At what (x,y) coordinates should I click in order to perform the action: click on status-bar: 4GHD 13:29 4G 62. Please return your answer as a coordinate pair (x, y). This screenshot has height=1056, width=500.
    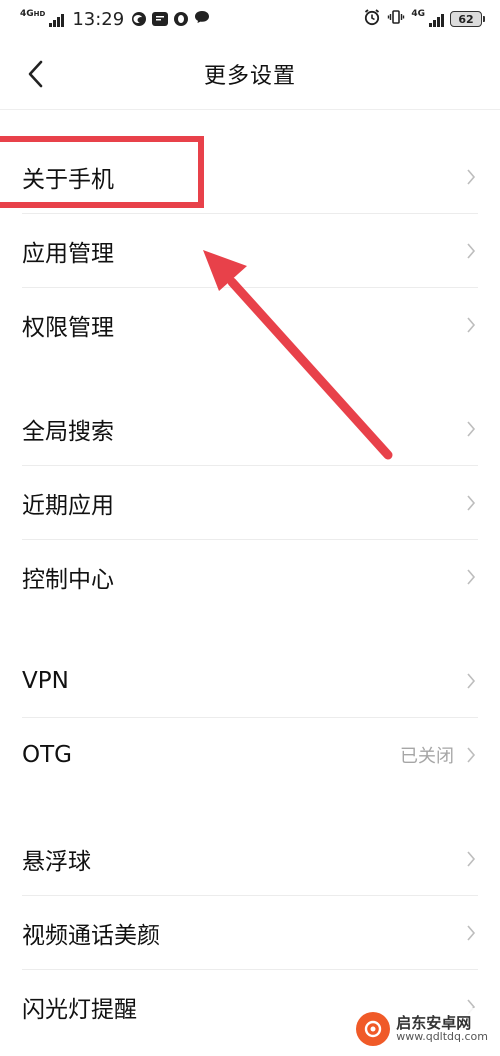
    Looking at the image, I should click on (250, 19).